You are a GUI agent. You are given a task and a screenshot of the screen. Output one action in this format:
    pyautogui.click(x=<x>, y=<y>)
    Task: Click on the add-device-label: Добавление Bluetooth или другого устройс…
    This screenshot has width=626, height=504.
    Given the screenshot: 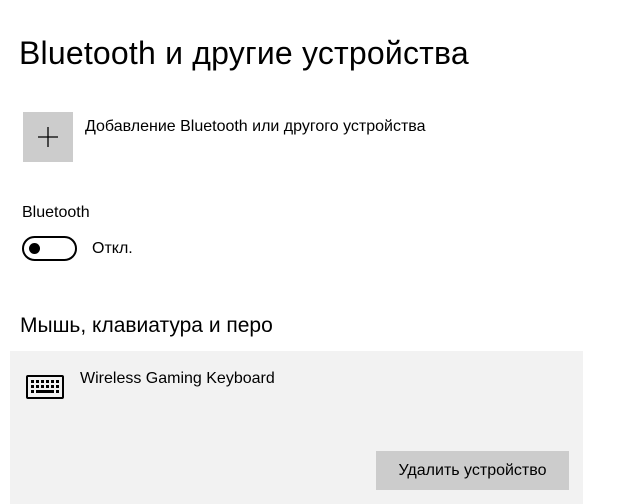 What is the action you would take?
    pyautogui.click(x=255, y=127)
    